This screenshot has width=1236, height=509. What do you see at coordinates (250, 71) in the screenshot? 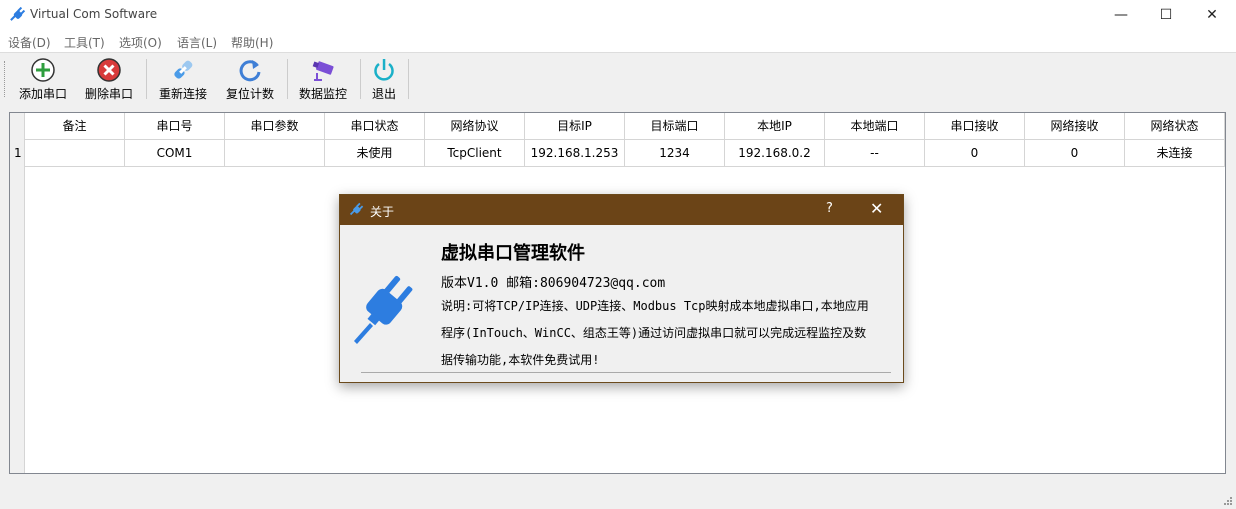
I see `refresh-icon` at bounding box center [250, 71].